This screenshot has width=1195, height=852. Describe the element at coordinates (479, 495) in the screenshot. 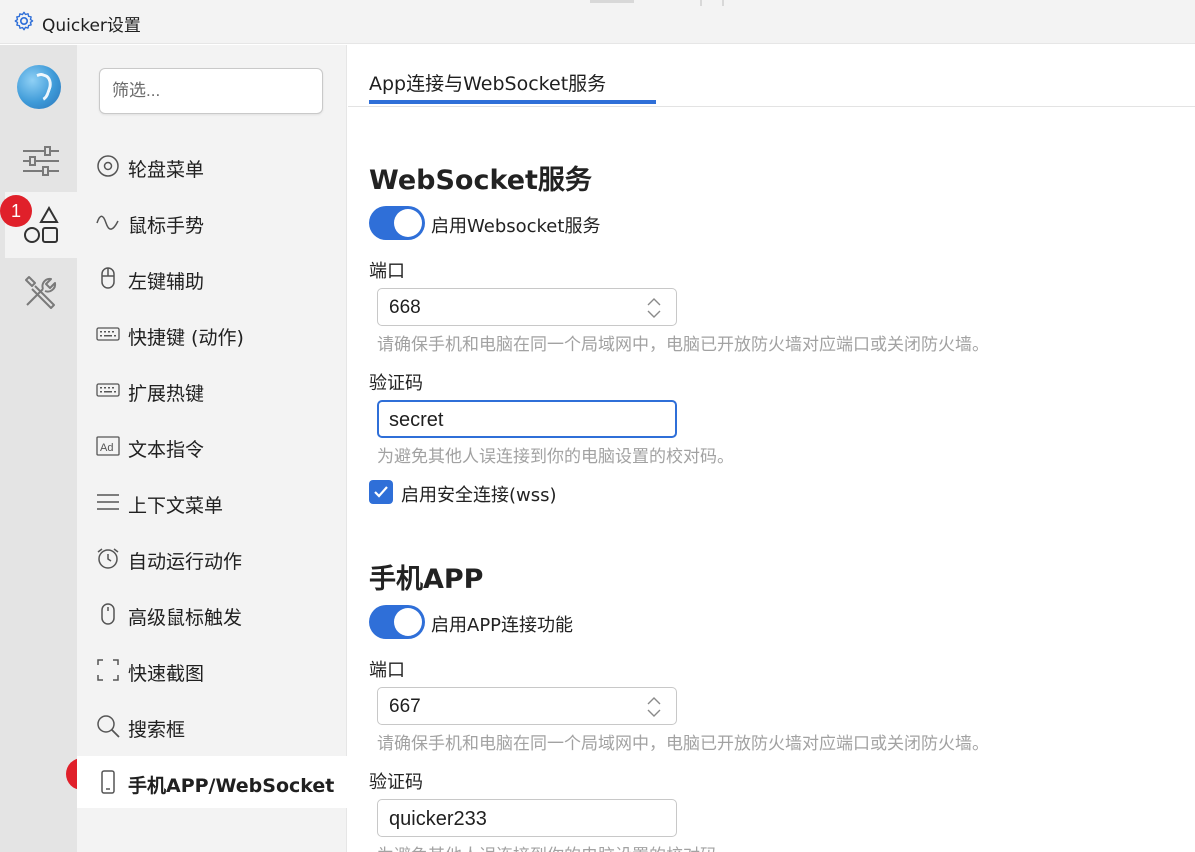

I see `secure-connection-label: 启用安全连接(wss)` at that location.